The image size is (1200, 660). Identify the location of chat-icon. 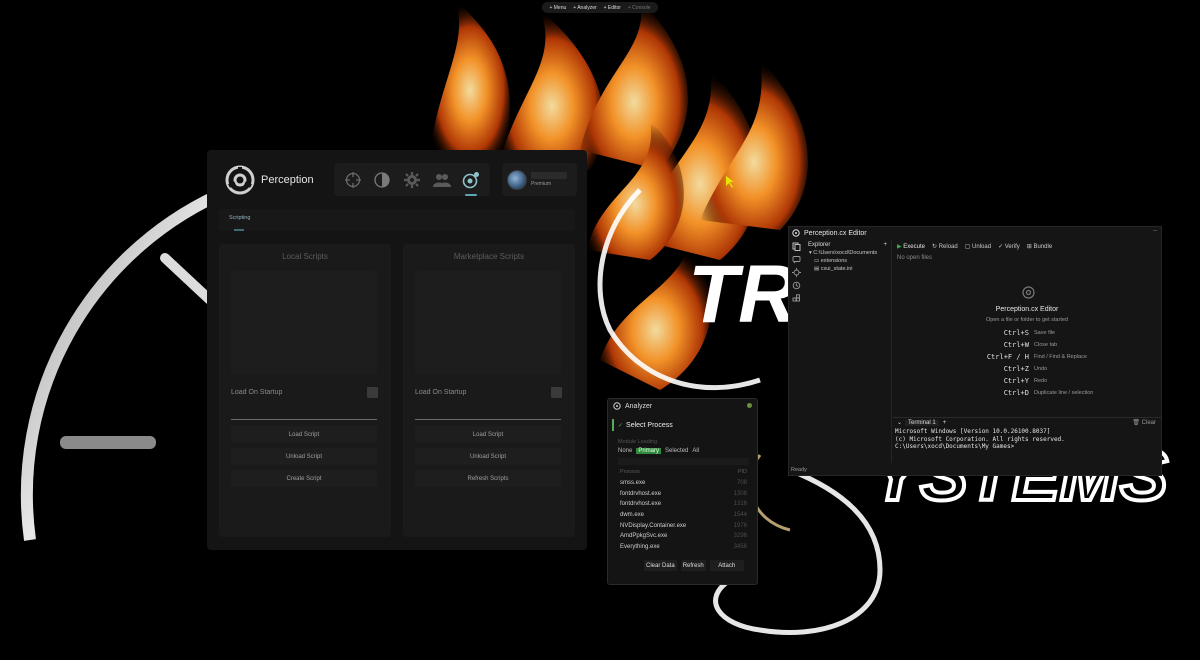
(796, 259).